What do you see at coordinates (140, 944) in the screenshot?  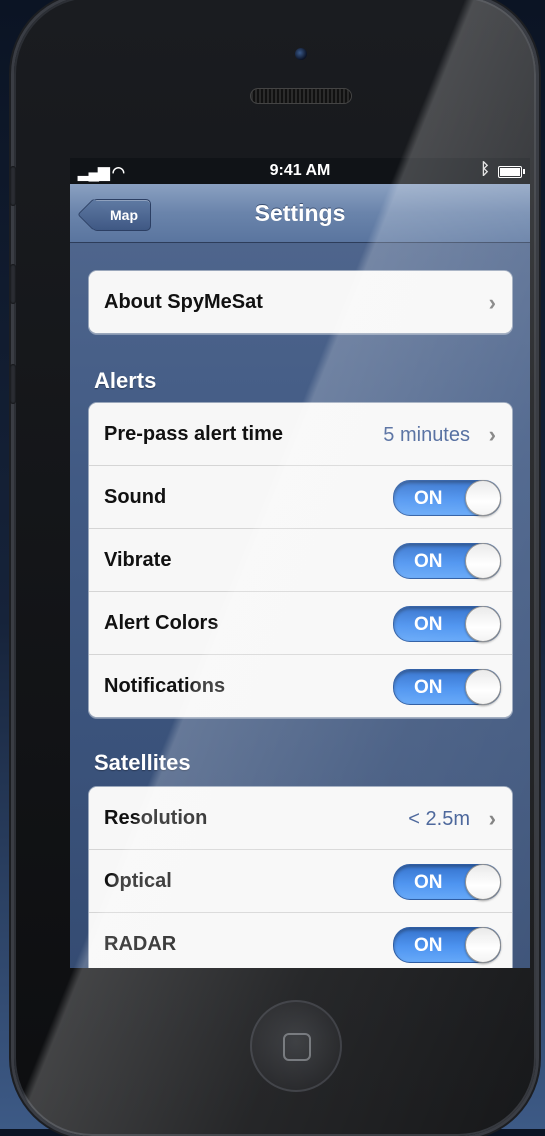 I see `radar-label: RADAR` at bounding box center [140, 944].